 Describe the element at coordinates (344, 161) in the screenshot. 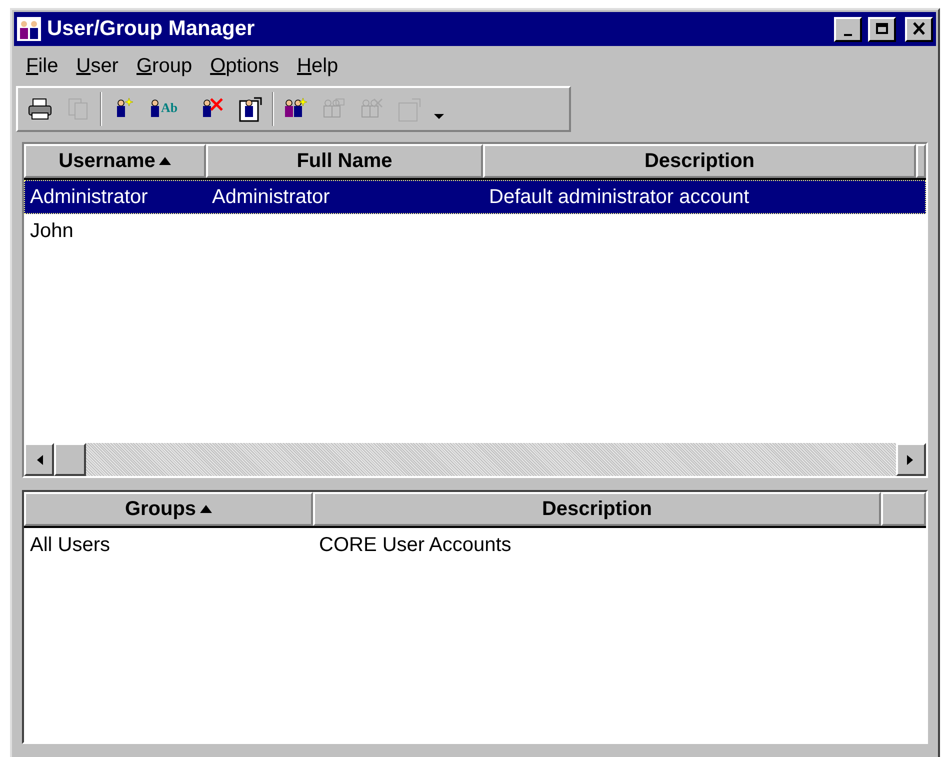

I see `column-header: Full Name` at that location.